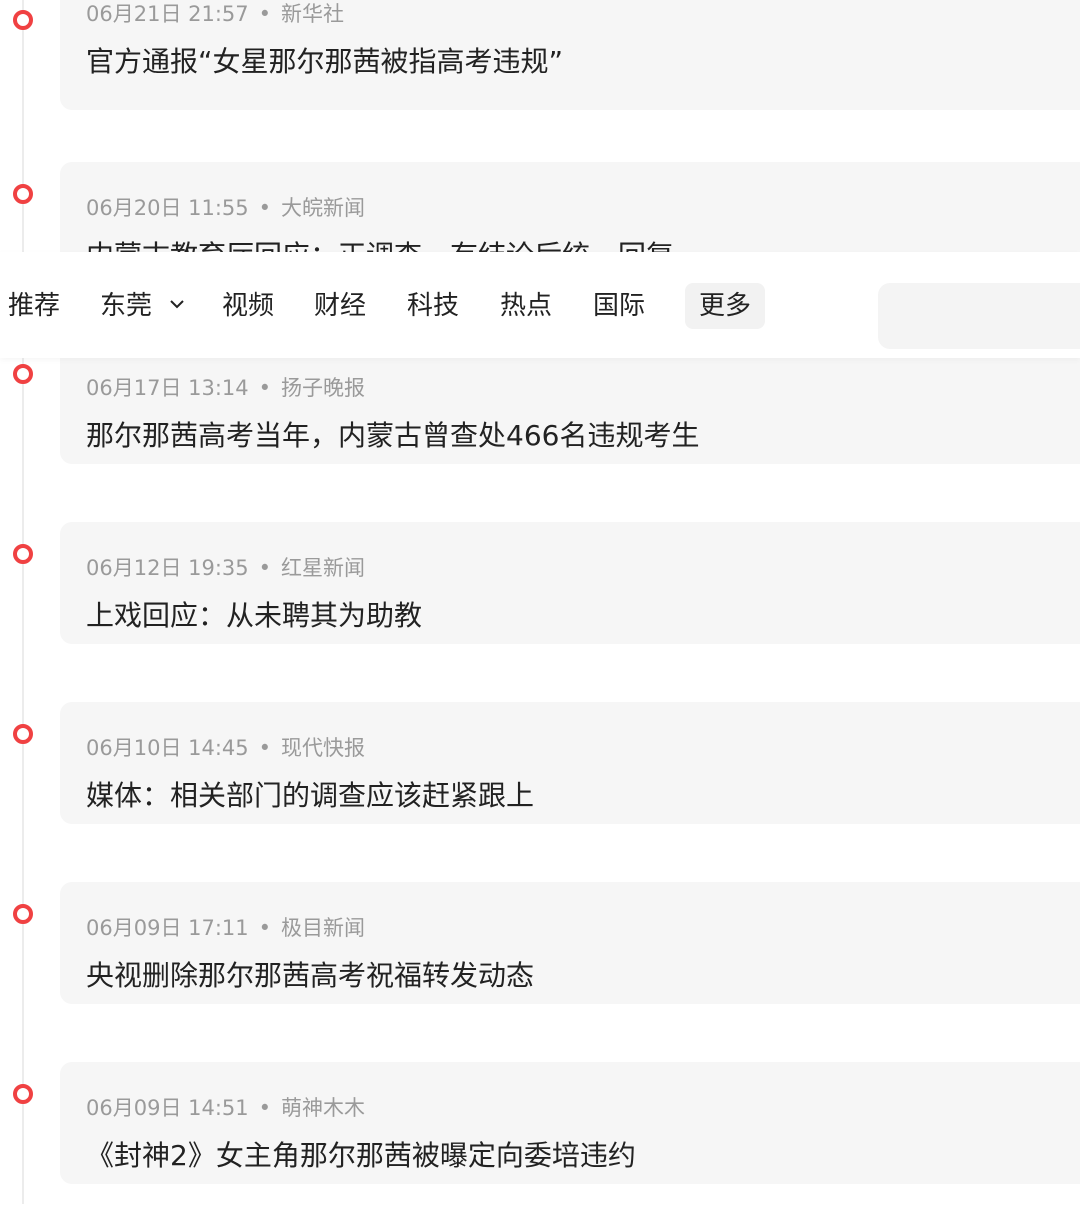 The height and width of the screenshot is (1224, 1080). I want to click on news-source: 大皖新闻, so click(323, 208).